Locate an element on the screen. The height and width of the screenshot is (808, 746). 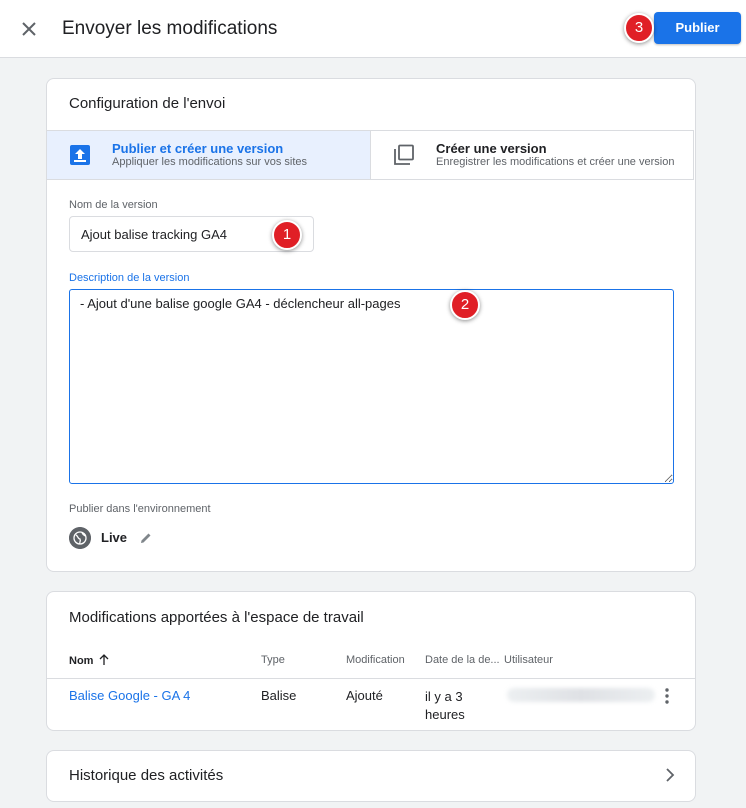
more-vert-icon is located at coordinates (667, 696).